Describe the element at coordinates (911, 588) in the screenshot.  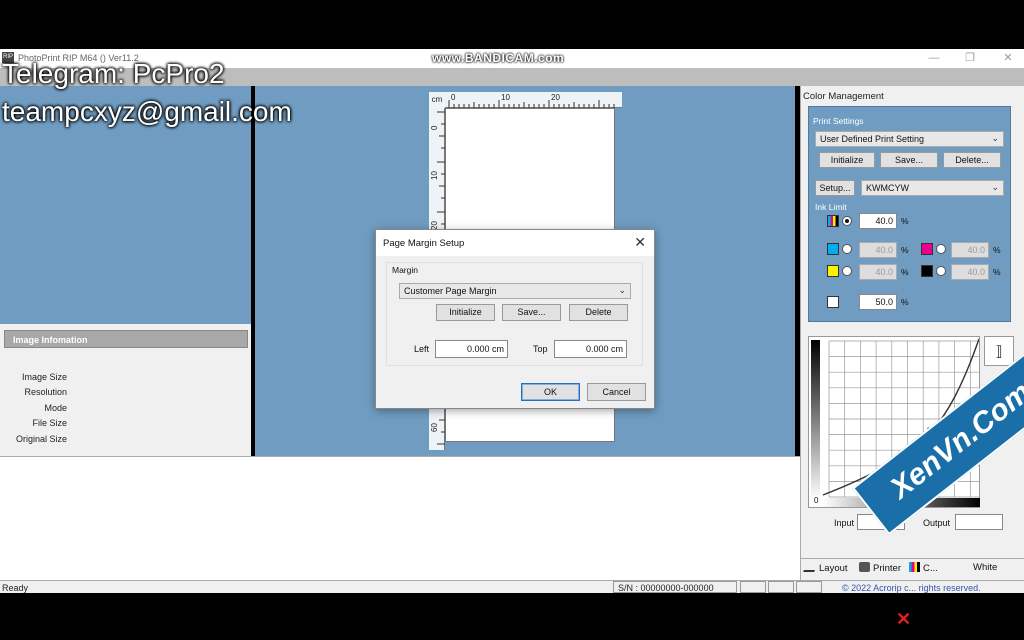
I see `copyright-text: © 2022 Acrorip c... rights reserved.` at that location.